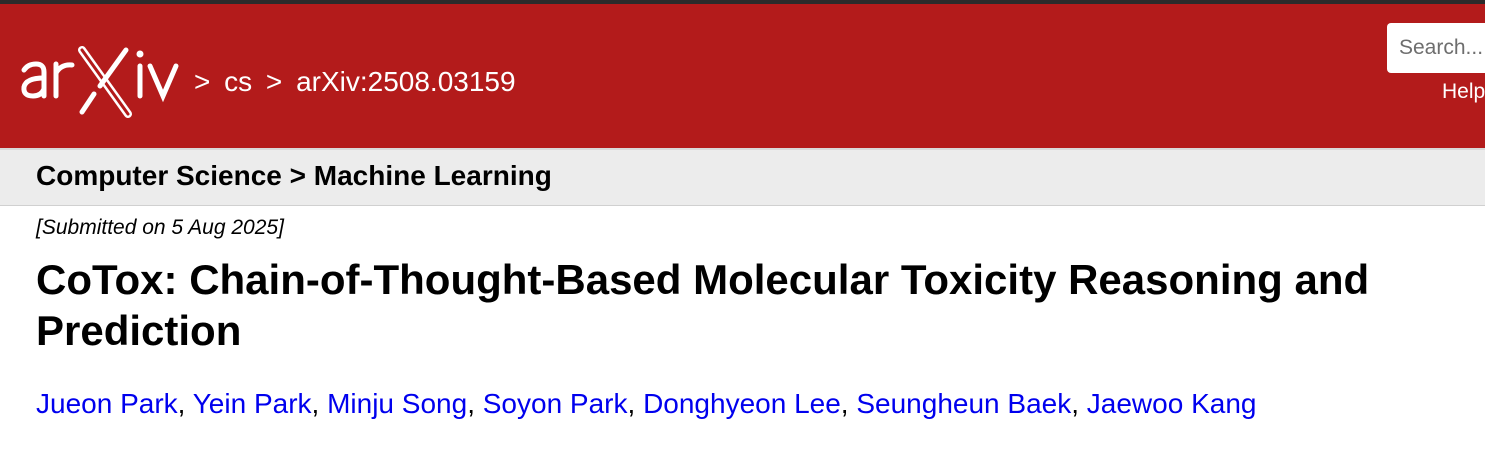 The height and width of the screenshot is (453, 1485). What do you see at coordinates (742, 403) in the screenshot?
I see `author-link: Donghyeon Lee` at bounding box center [742, 403].